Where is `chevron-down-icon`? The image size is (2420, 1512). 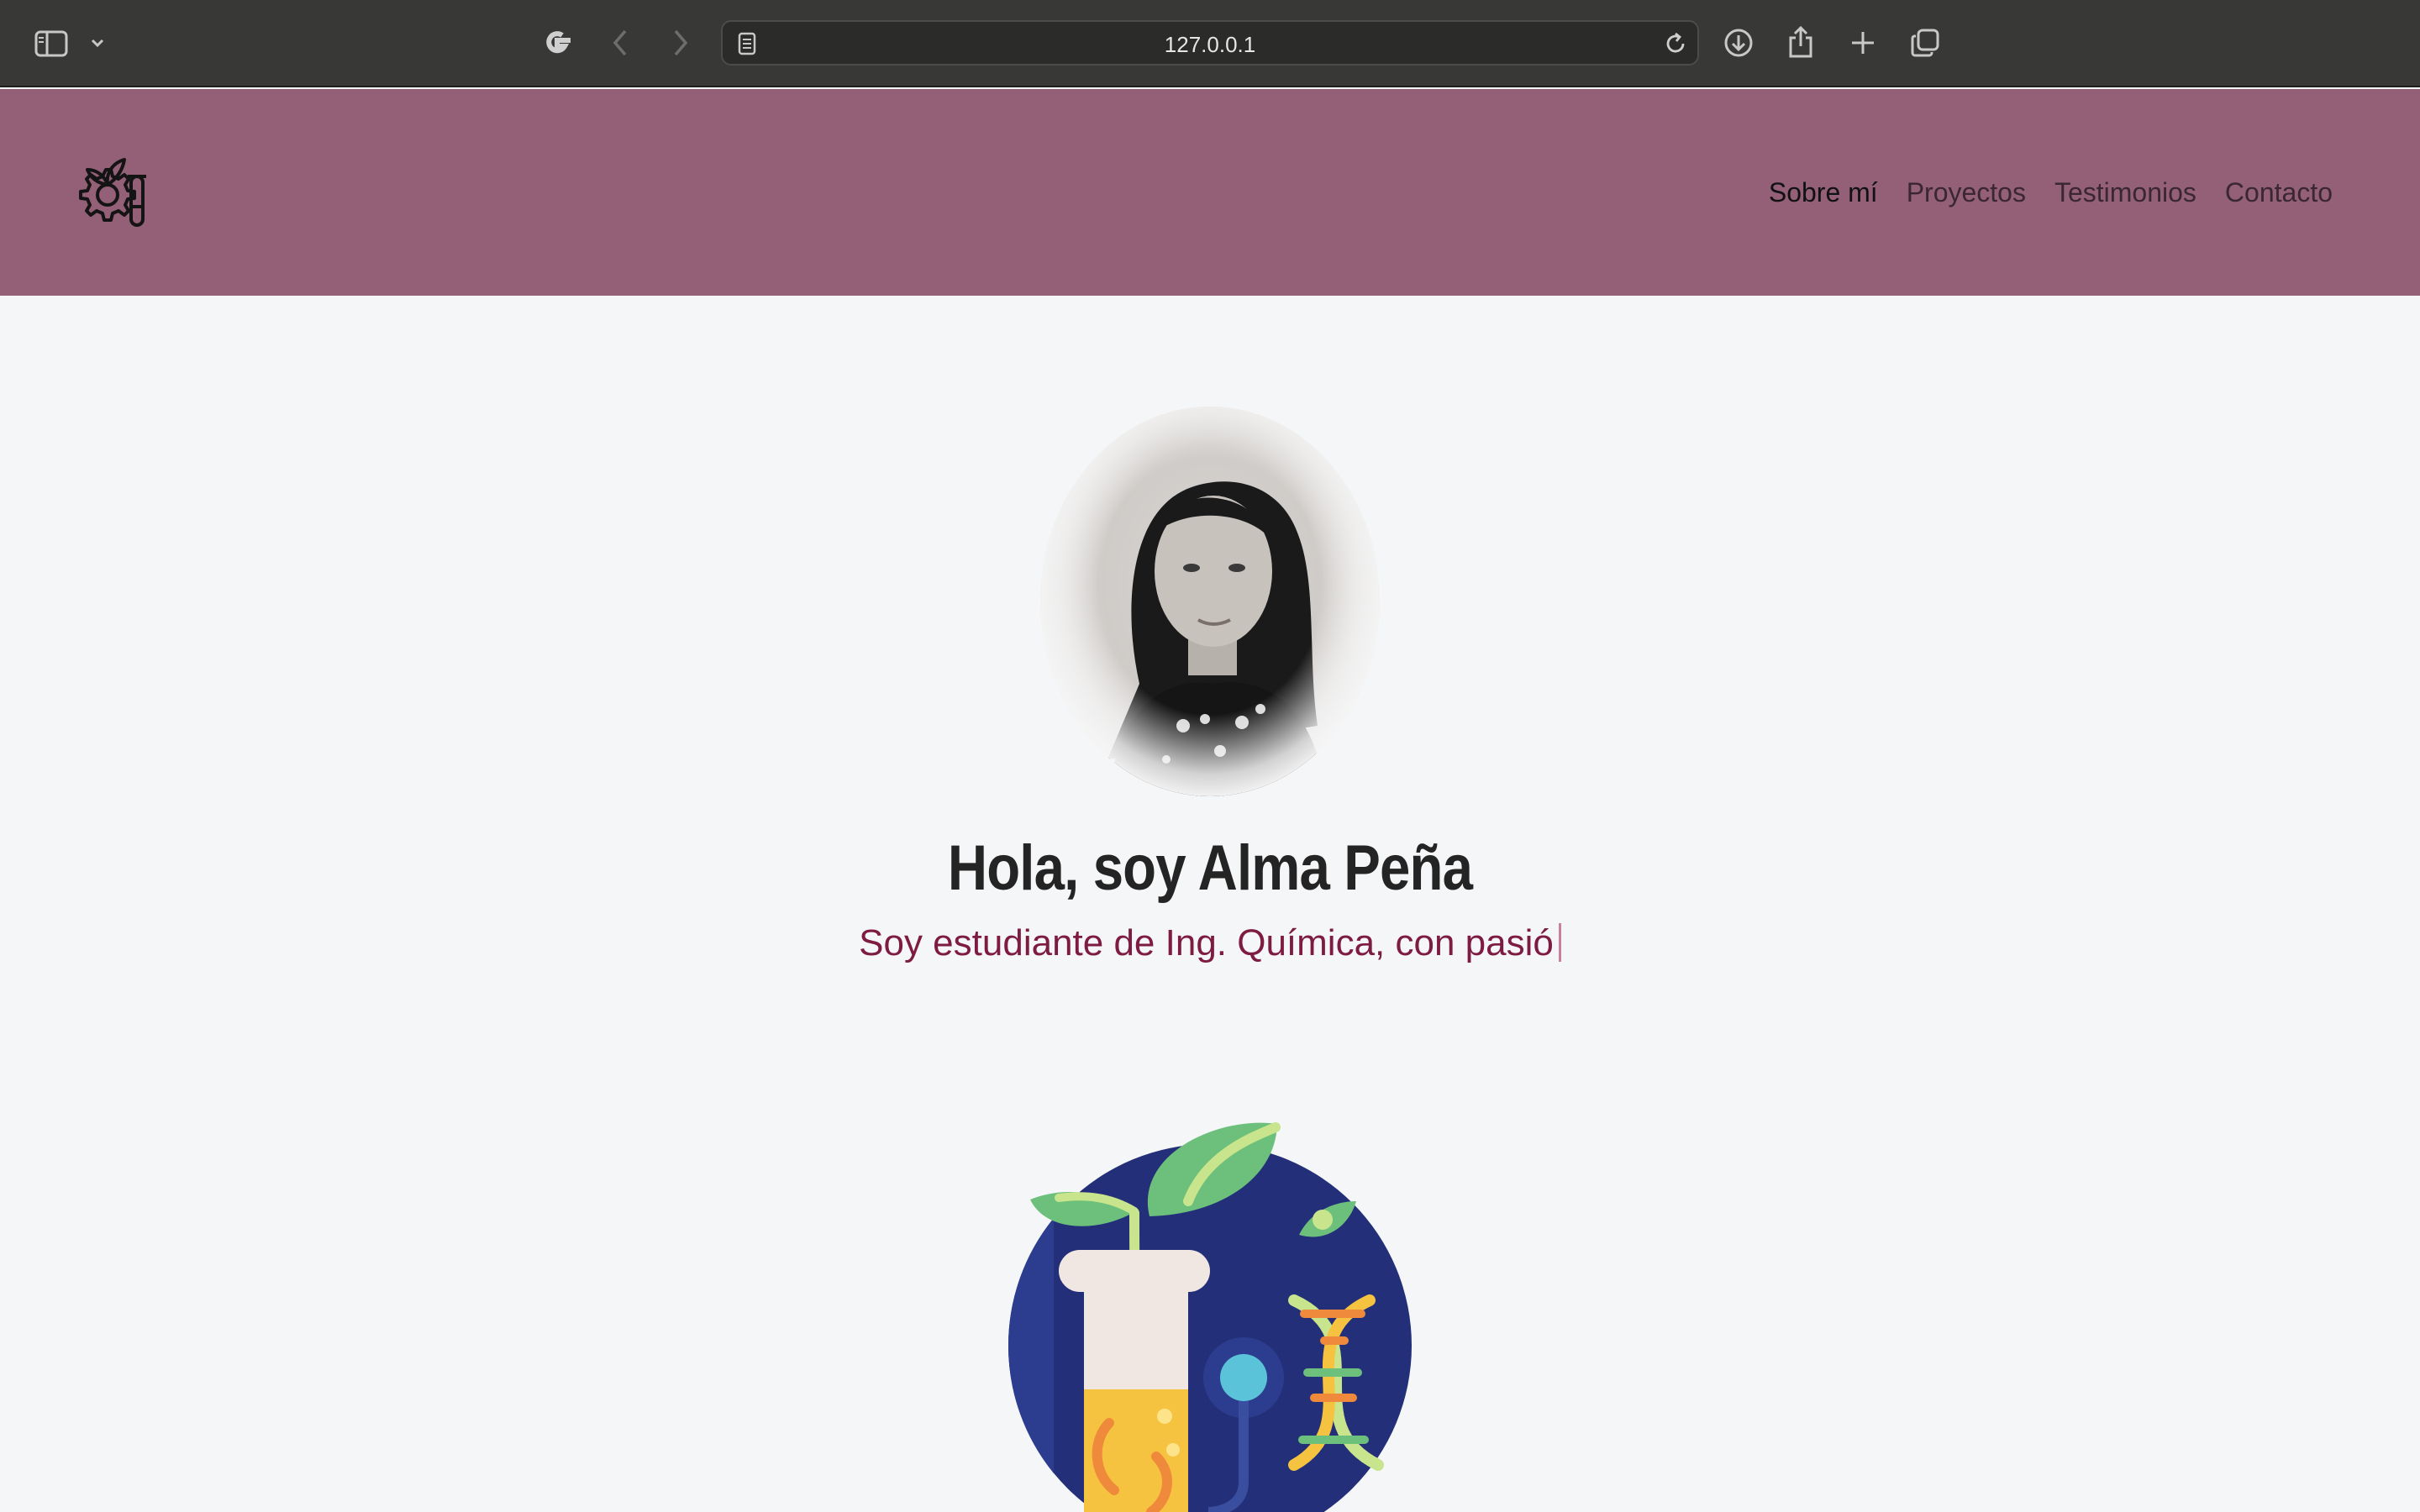 chevron-down-icon is located at coordinates (97, 43).